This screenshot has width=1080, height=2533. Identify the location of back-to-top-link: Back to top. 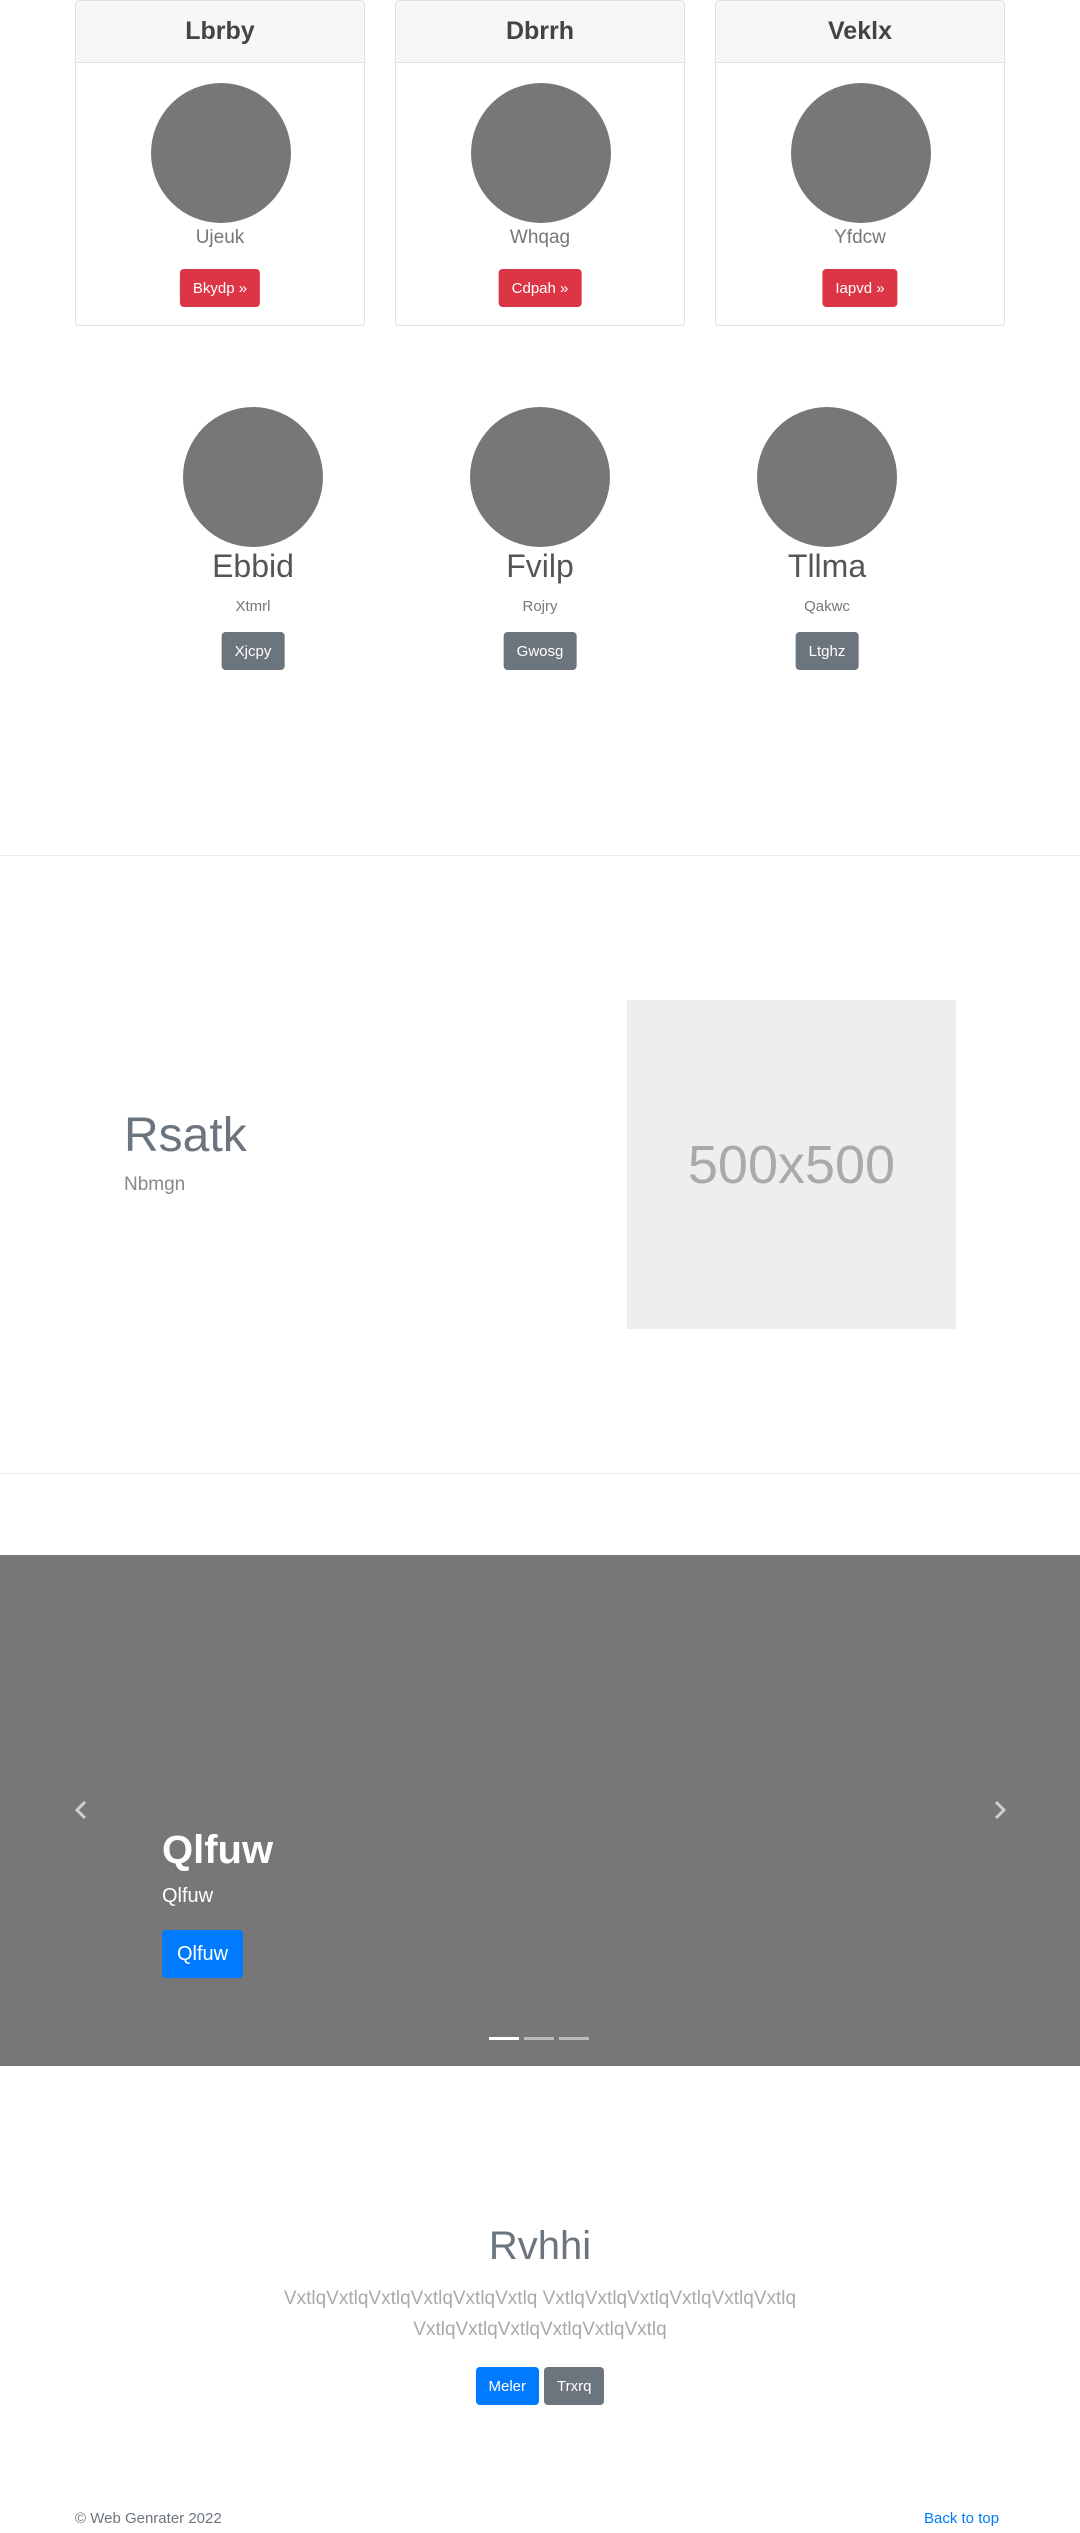
(961, 2518).